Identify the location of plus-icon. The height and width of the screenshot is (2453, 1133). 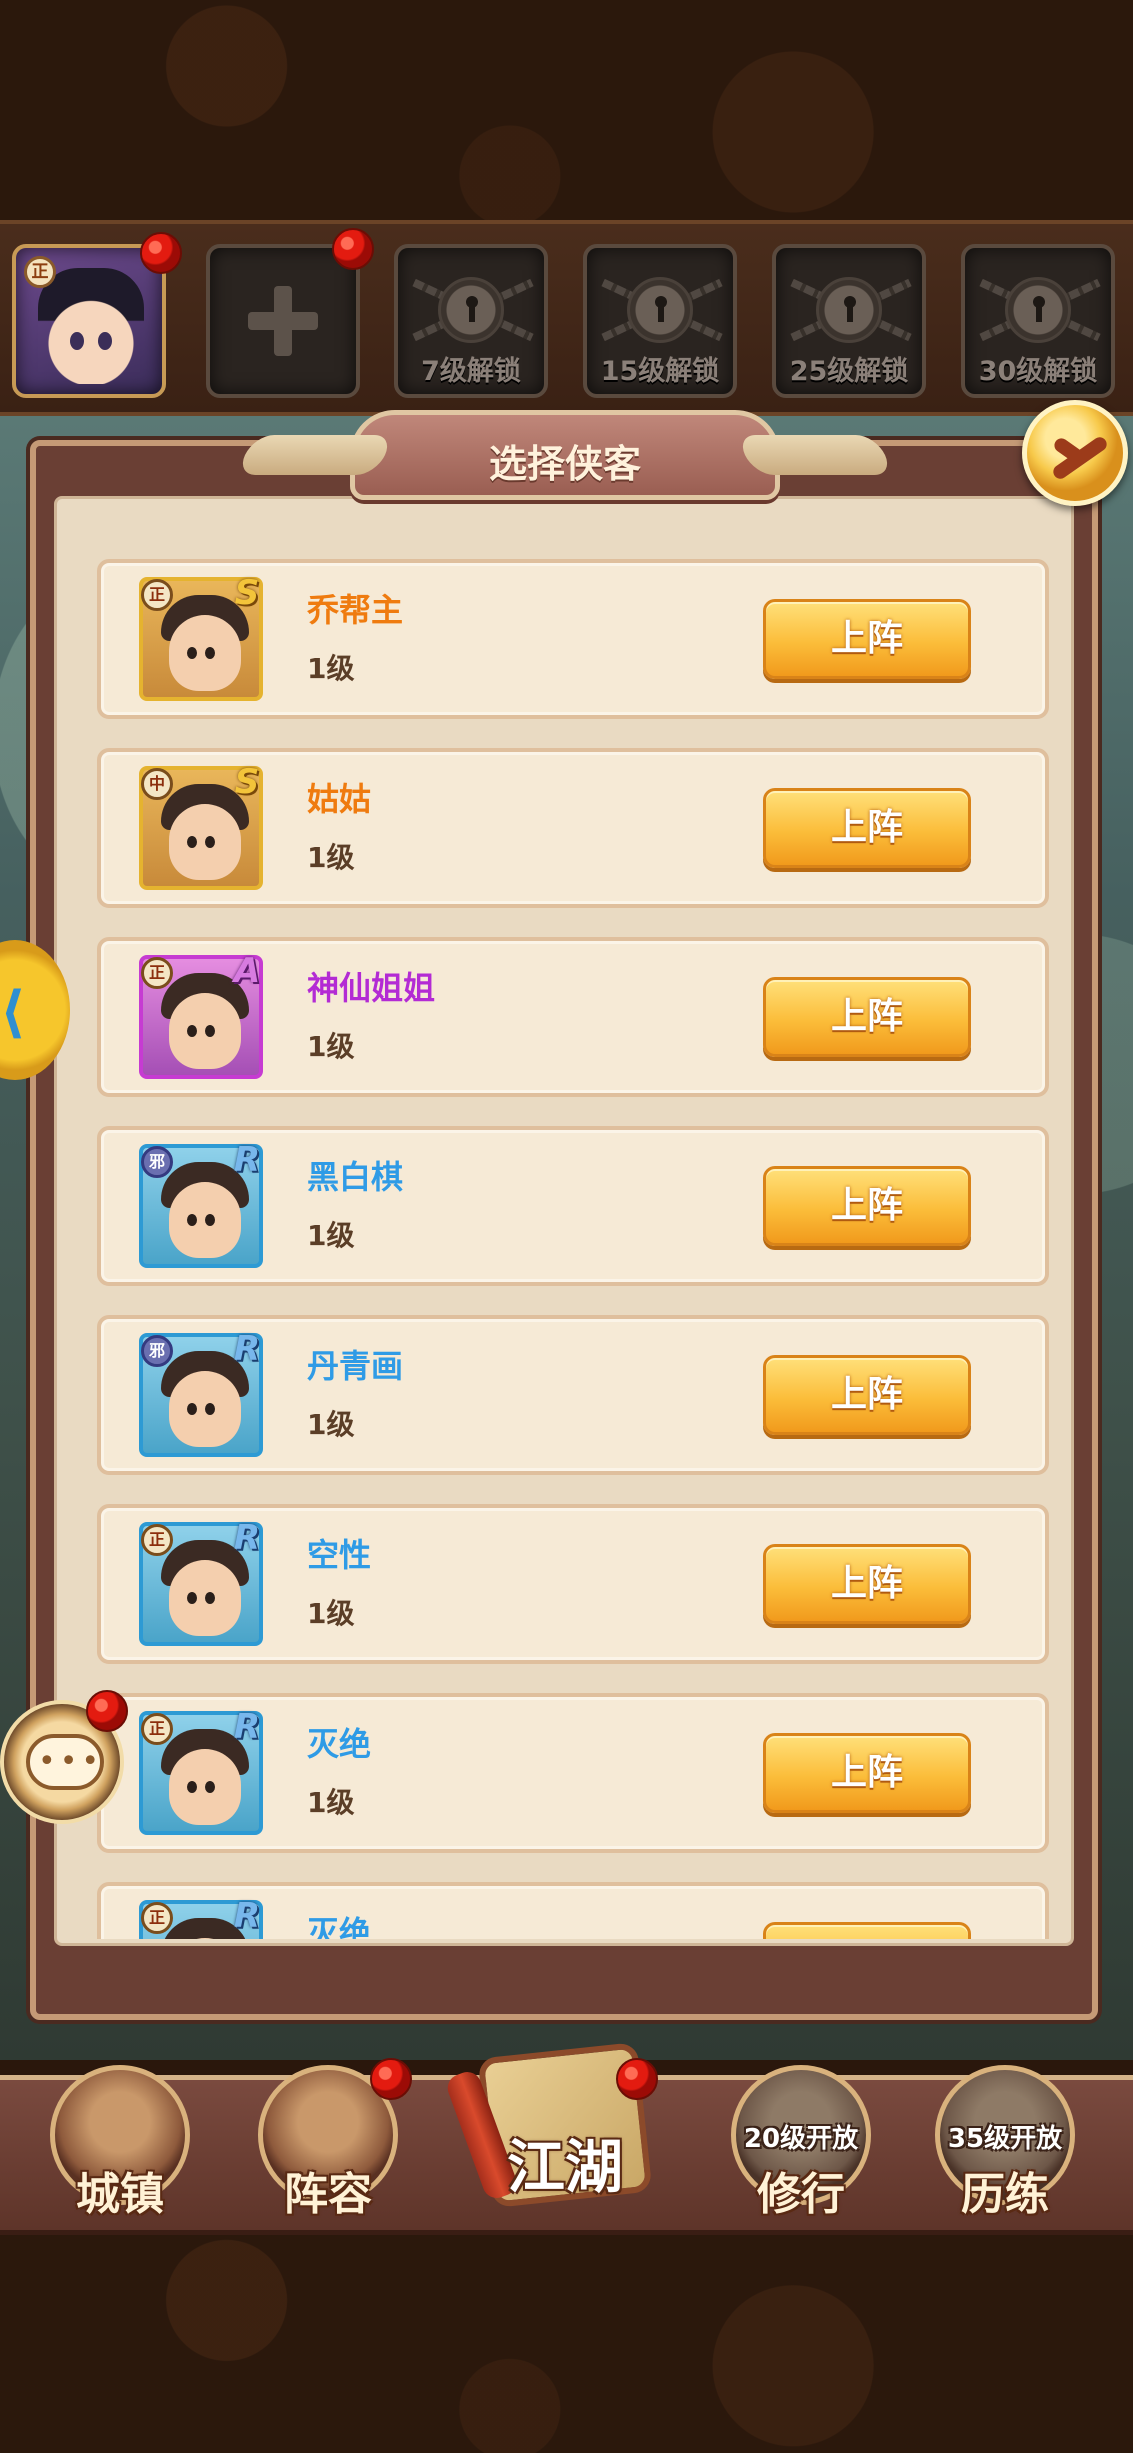
(283, 321).